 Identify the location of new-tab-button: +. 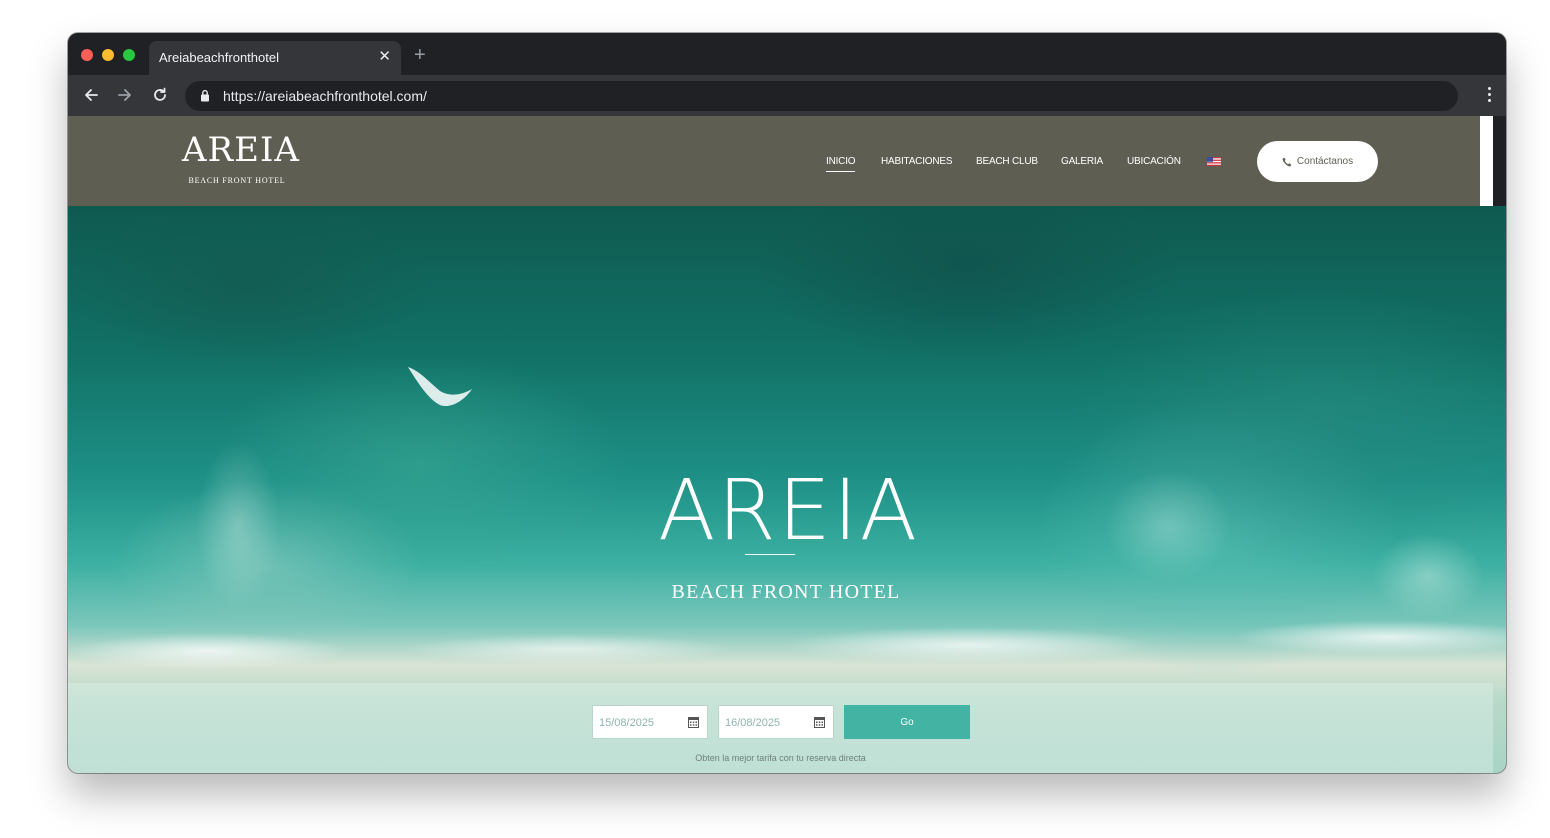
(420, 55).